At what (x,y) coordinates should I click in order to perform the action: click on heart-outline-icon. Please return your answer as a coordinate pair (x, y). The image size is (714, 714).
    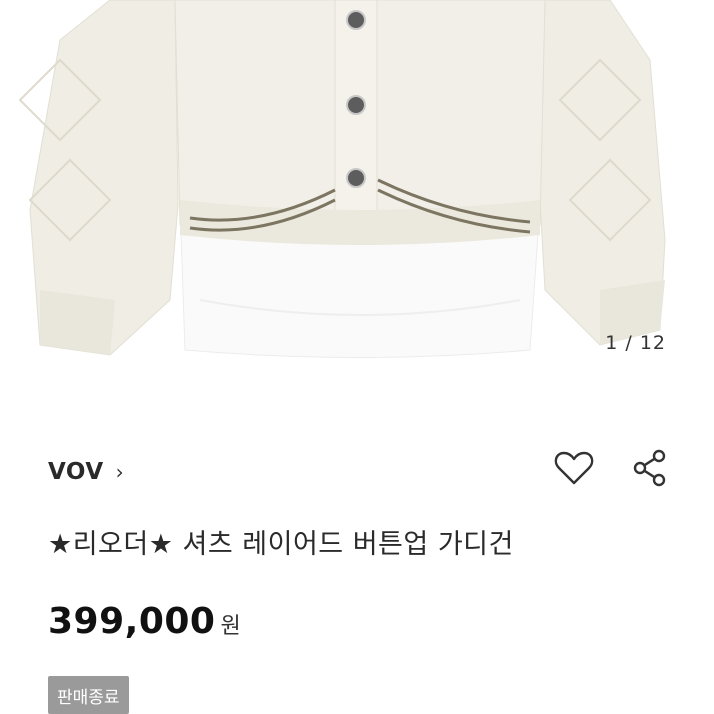
    Looking at the image, I should click on (574, 468).